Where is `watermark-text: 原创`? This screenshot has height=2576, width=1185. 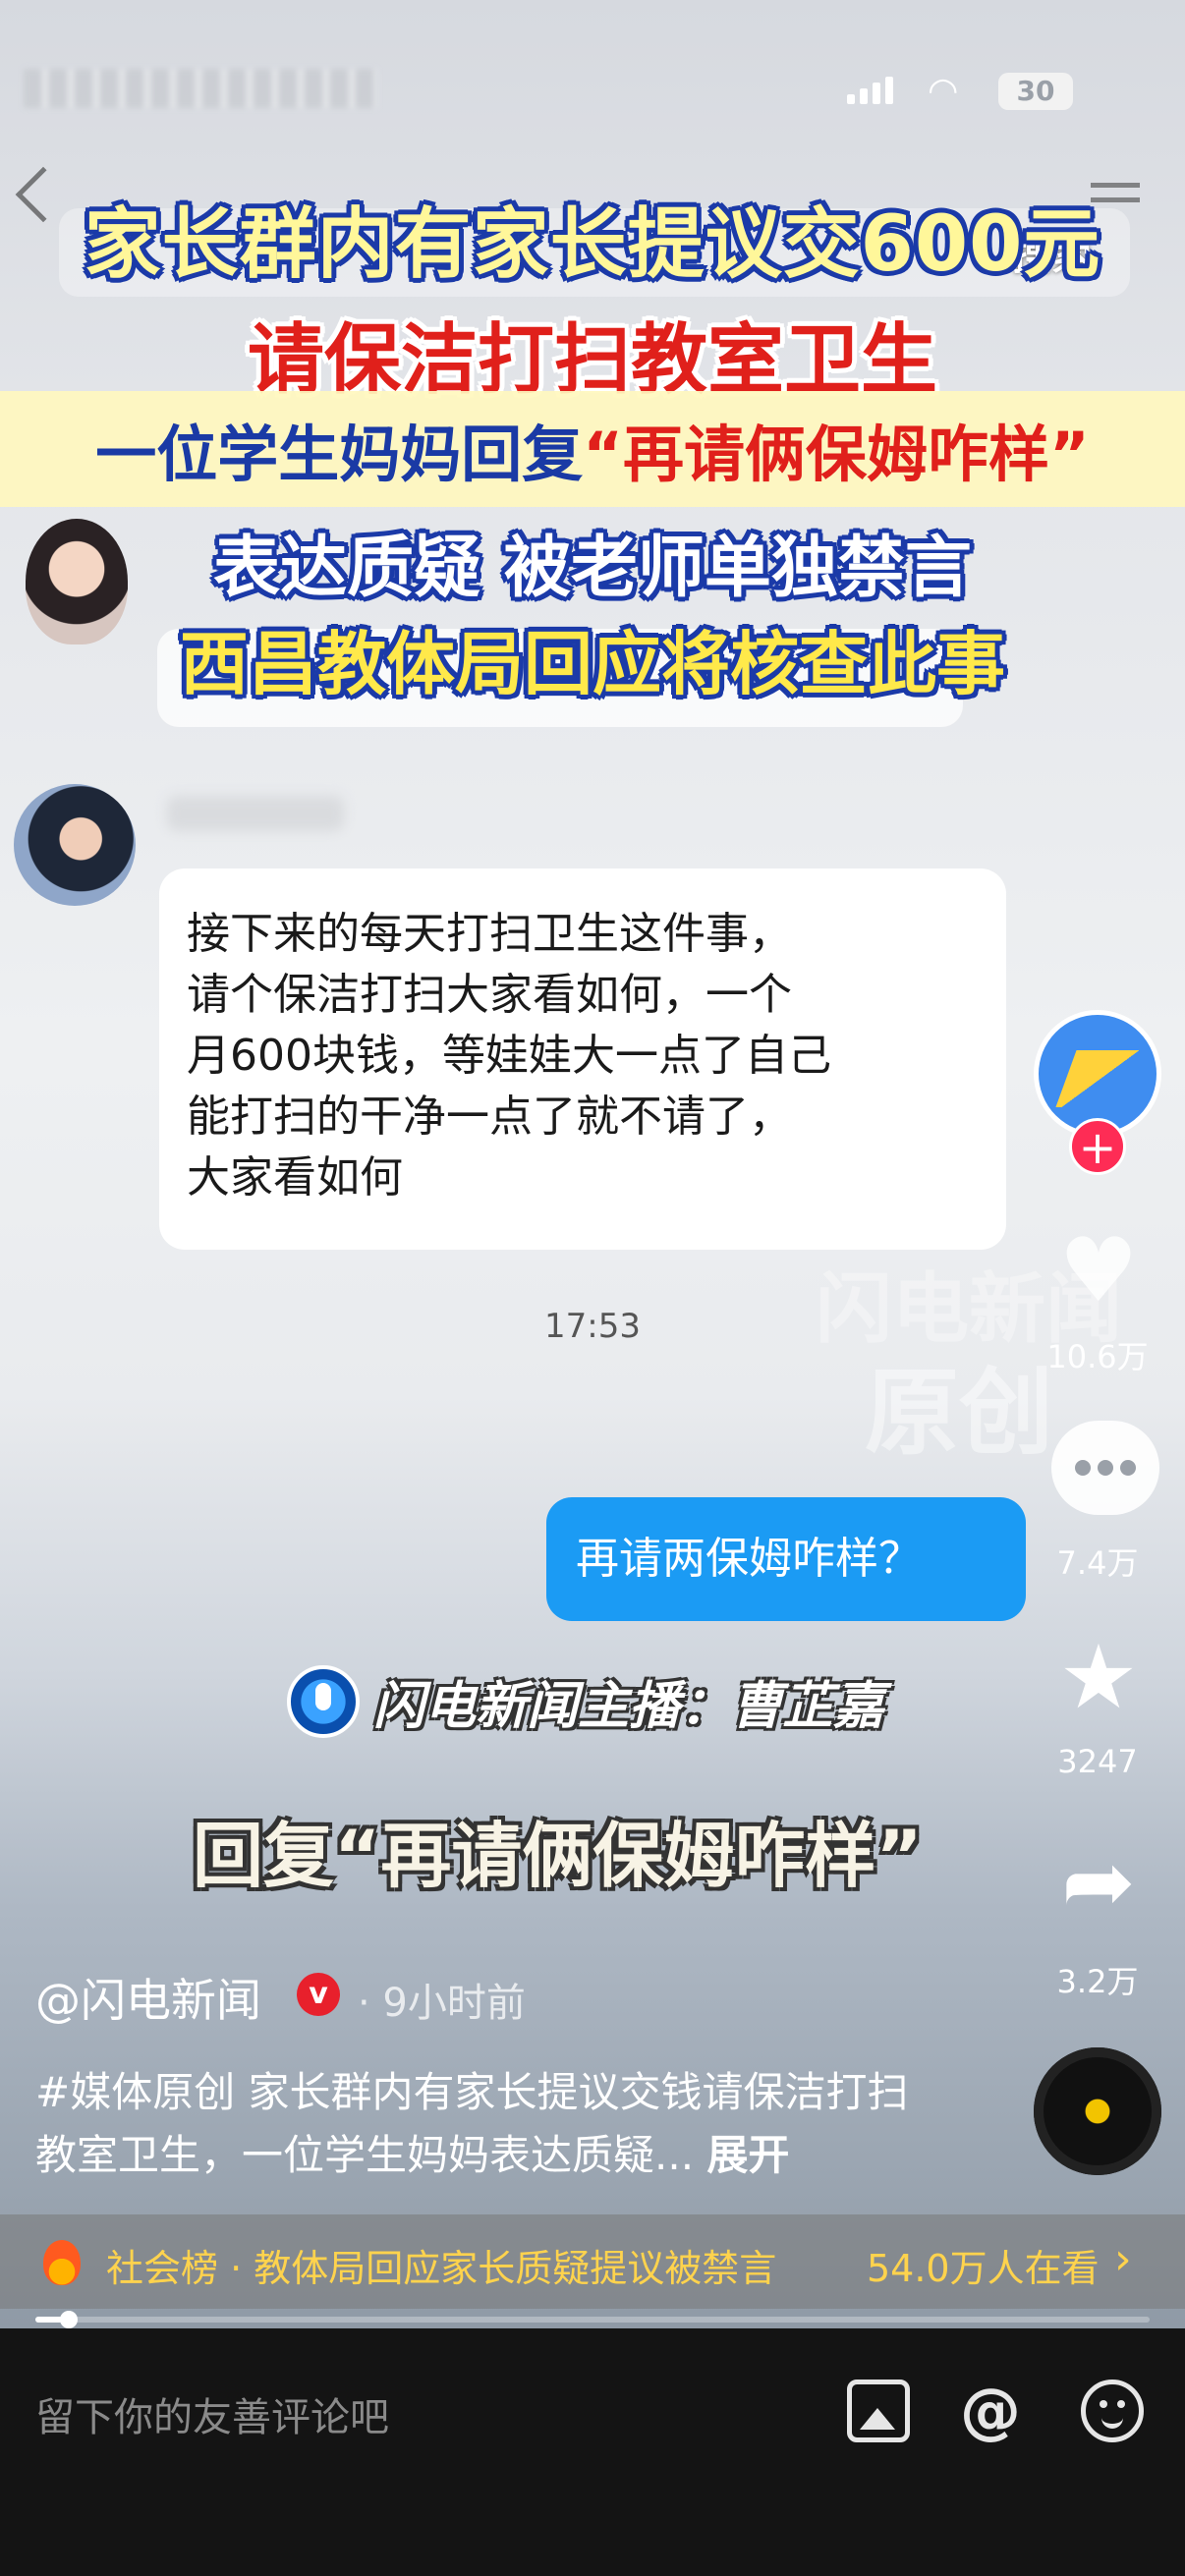
watermark-text: 原创 is located at coordinates (959, 1413).